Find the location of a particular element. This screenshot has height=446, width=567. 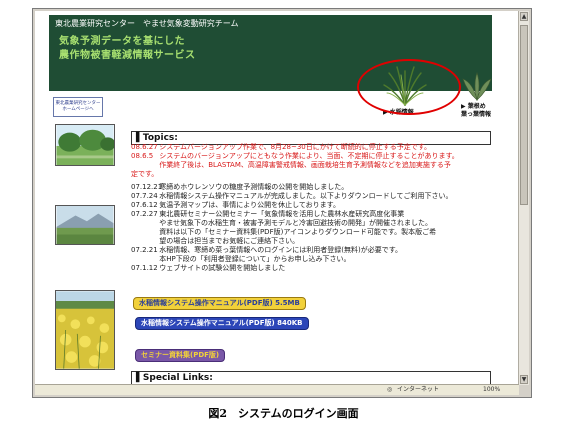

news-date: 07.2.21 is located at coordinates (144, 250).